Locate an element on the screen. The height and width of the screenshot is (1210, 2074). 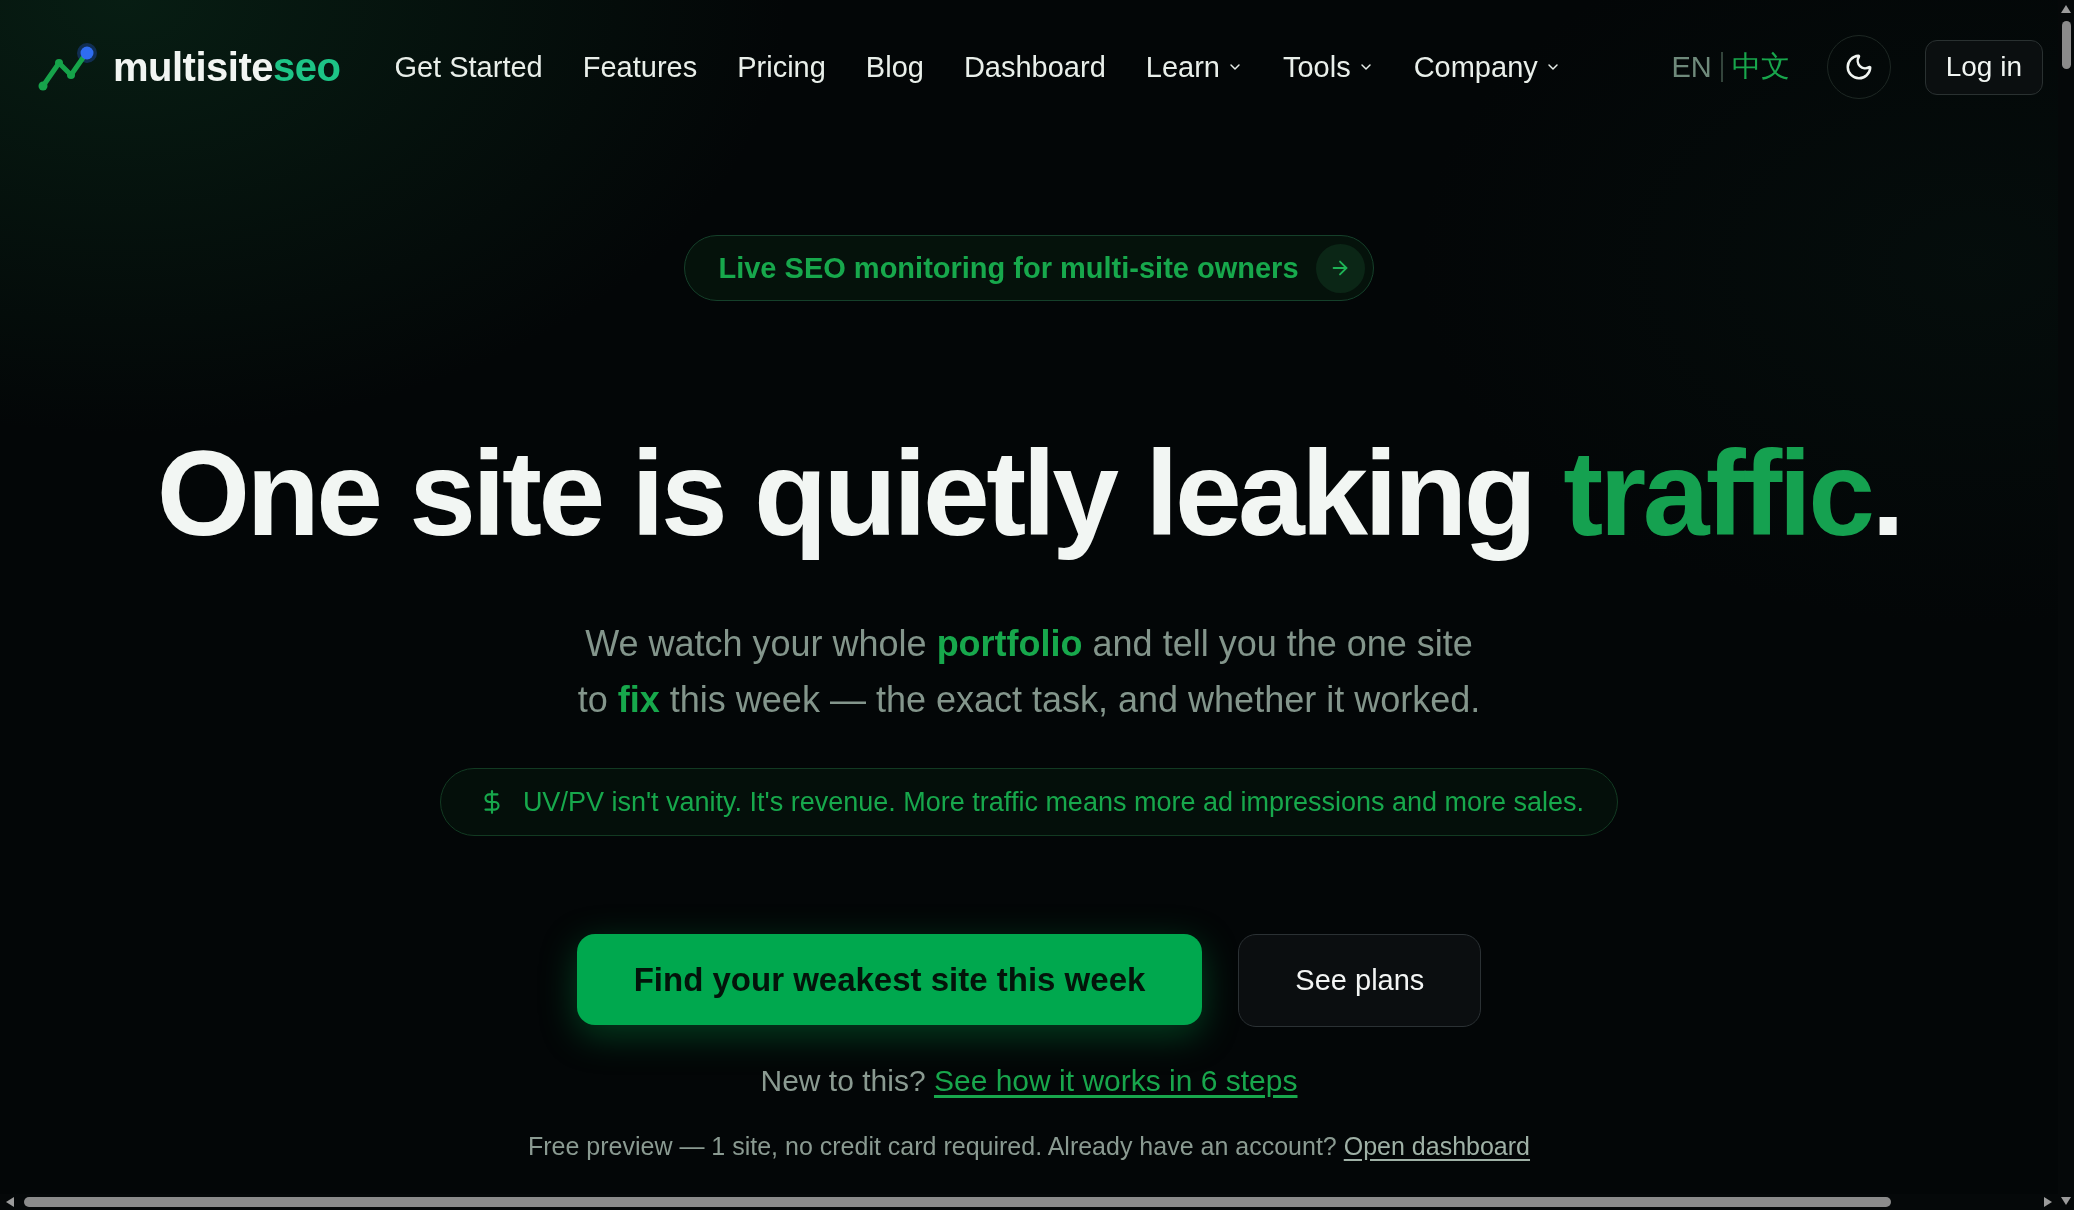
arrow-right-icon is located at coordinates (1340, 268).